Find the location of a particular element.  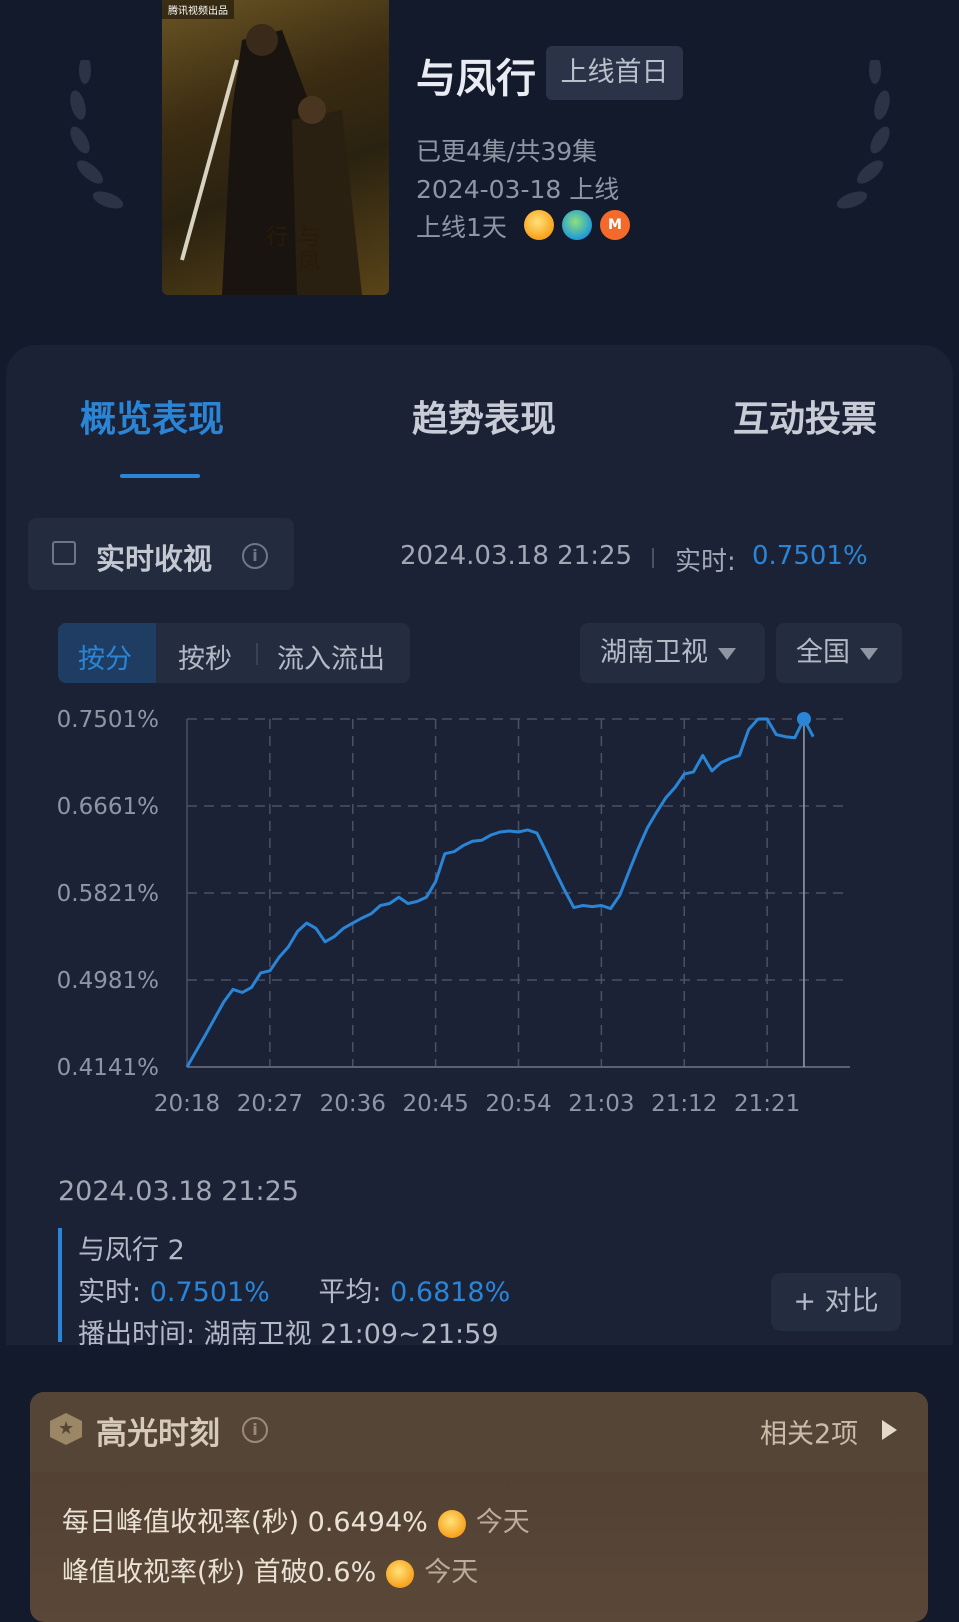

x-tick-label: 20:18 is located at coordinates (187, 1104).